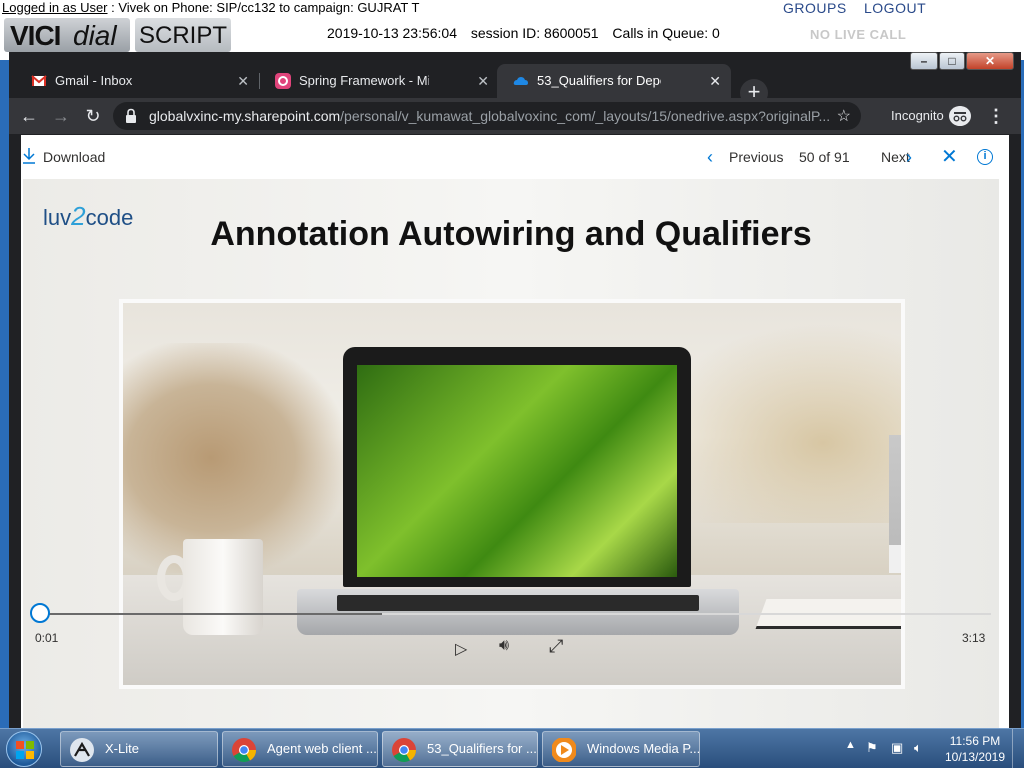 The height and width of the screenshot is (768, 1024). What do you see at coordinates (518, 612) in the screenshot?
I see `laptop-keyboard` at bounding box center [518, 612].